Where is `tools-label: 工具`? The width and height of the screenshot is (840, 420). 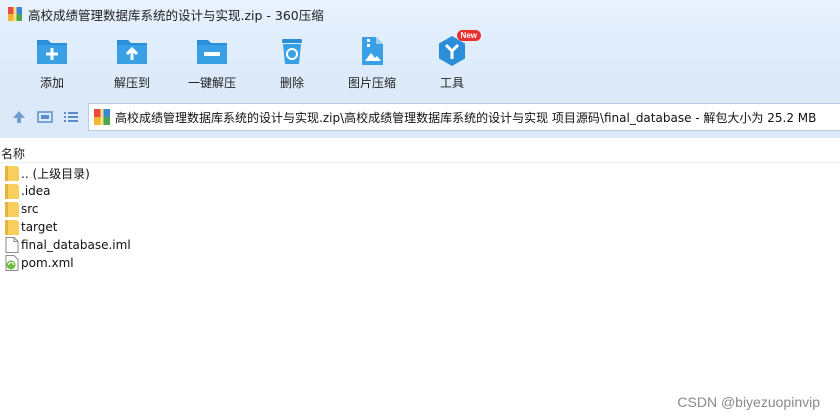
tools-label: 工具 is located at coordinates (451, 83).